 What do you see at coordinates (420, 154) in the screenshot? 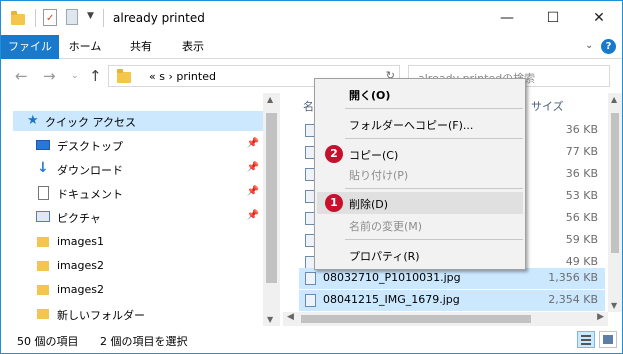
I see `menu-item-copy: 2 コピー(C)` at bounding box center [420, 154].